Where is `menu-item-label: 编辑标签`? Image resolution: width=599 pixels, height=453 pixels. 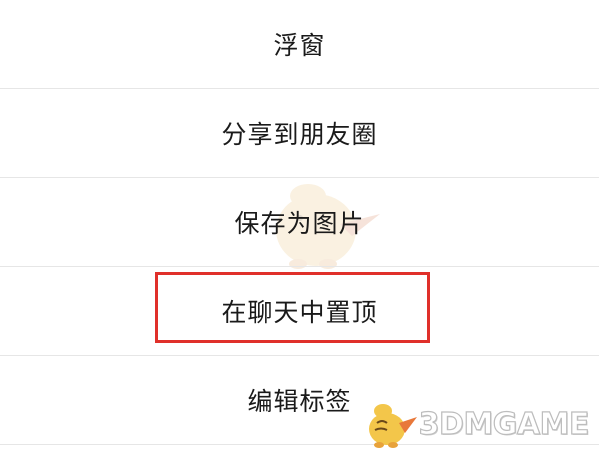 menu-item-label: 编辑标签 is located at coordinates (299, 401).